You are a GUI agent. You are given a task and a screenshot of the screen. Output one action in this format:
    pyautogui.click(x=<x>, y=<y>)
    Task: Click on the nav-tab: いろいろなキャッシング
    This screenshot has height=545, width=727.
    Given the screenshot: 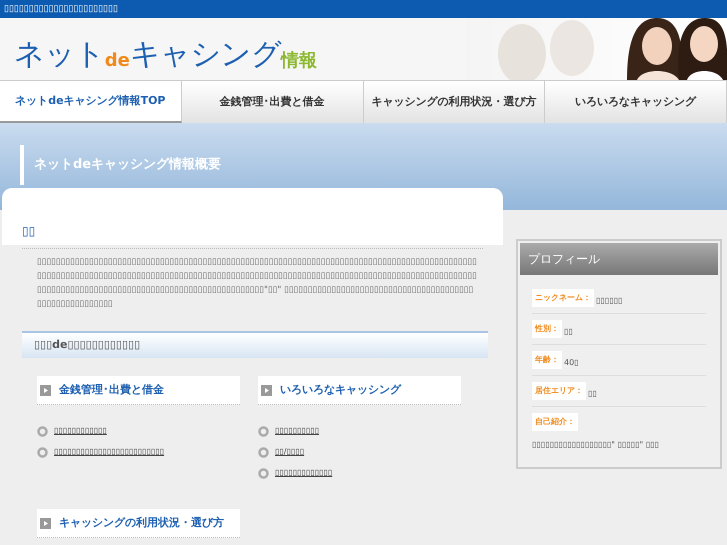 What is the action you would take?
    pyautogui.click(x=636, y=102)
    